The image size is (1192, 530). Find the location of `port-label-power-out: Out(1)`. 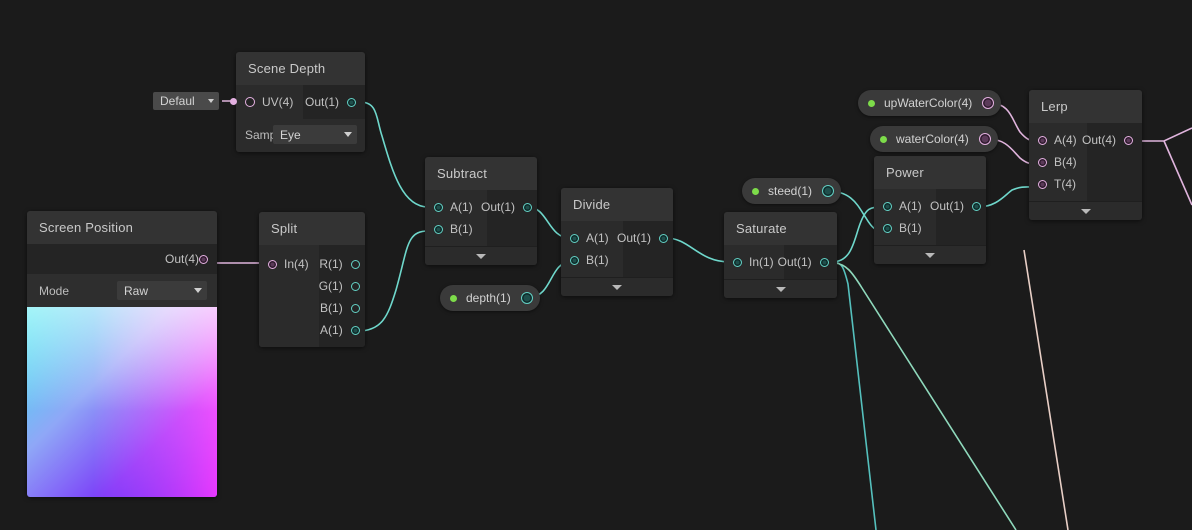

port-label-power-out: Out(1) is located at coordinates (946, 206).